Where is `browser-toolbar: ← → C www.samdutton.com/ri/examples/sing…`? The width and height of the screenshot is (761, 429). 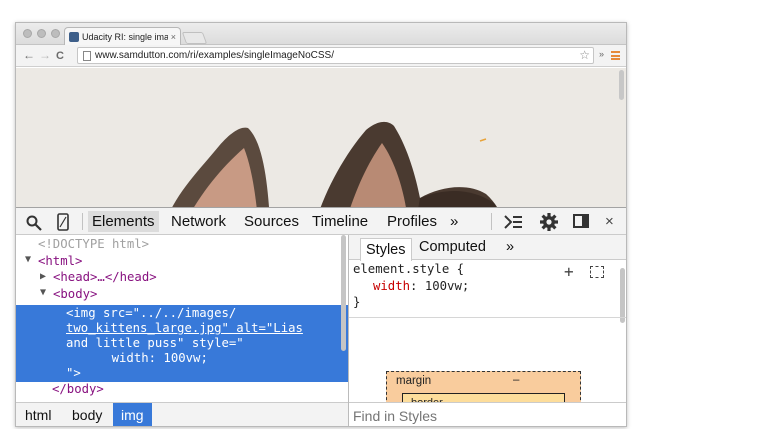
browser-toolbar: ← → C www.samdutton.com/ri/examples/sing… is located at coordinates (321, 56).